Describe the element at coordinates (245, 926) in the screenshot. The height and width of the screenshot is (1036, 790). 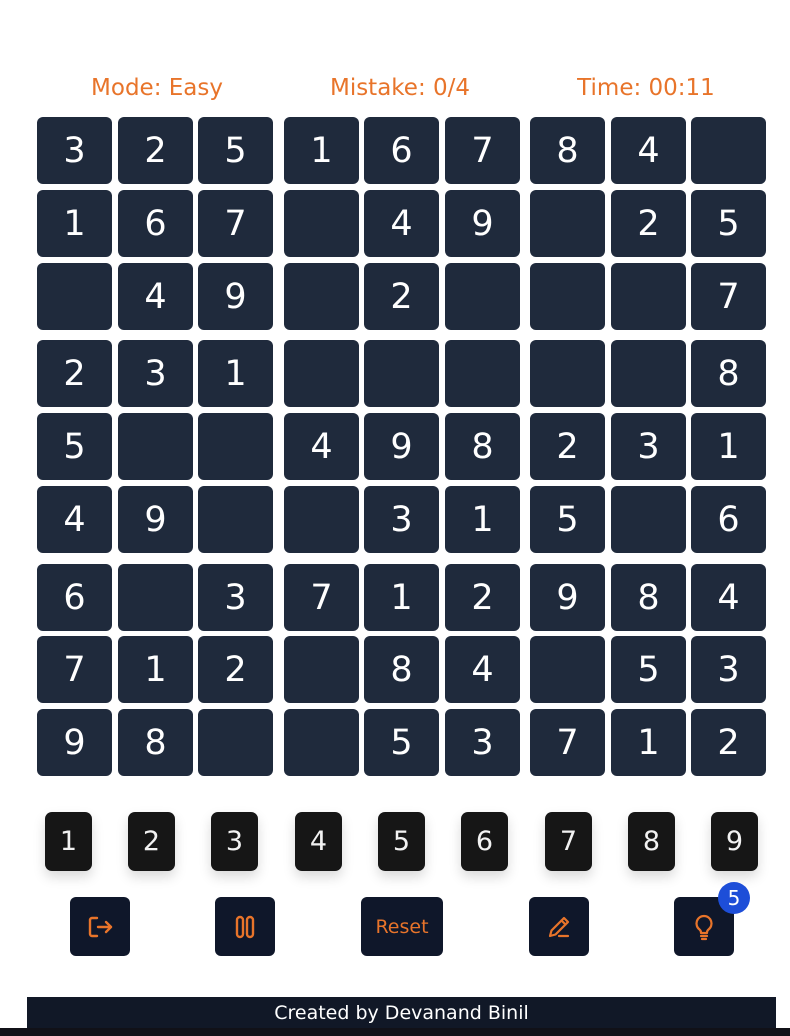
I see `pause-button` at that location.